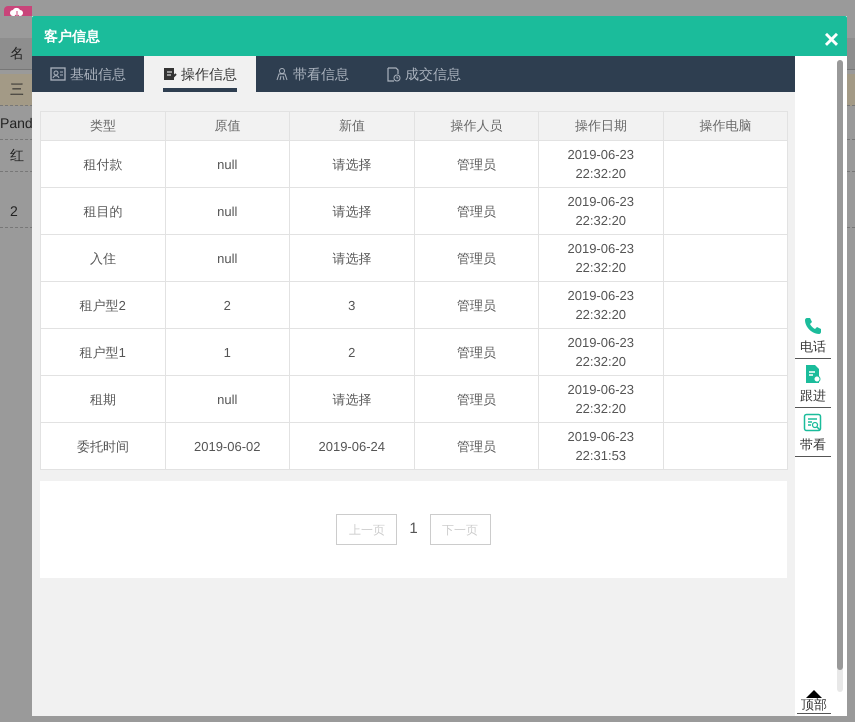 The width and height of the screenshot is (855, 722). Describe the element at coordinates (102, 446) in the screenshot. I see `table-cell: 委托时间` at that location.